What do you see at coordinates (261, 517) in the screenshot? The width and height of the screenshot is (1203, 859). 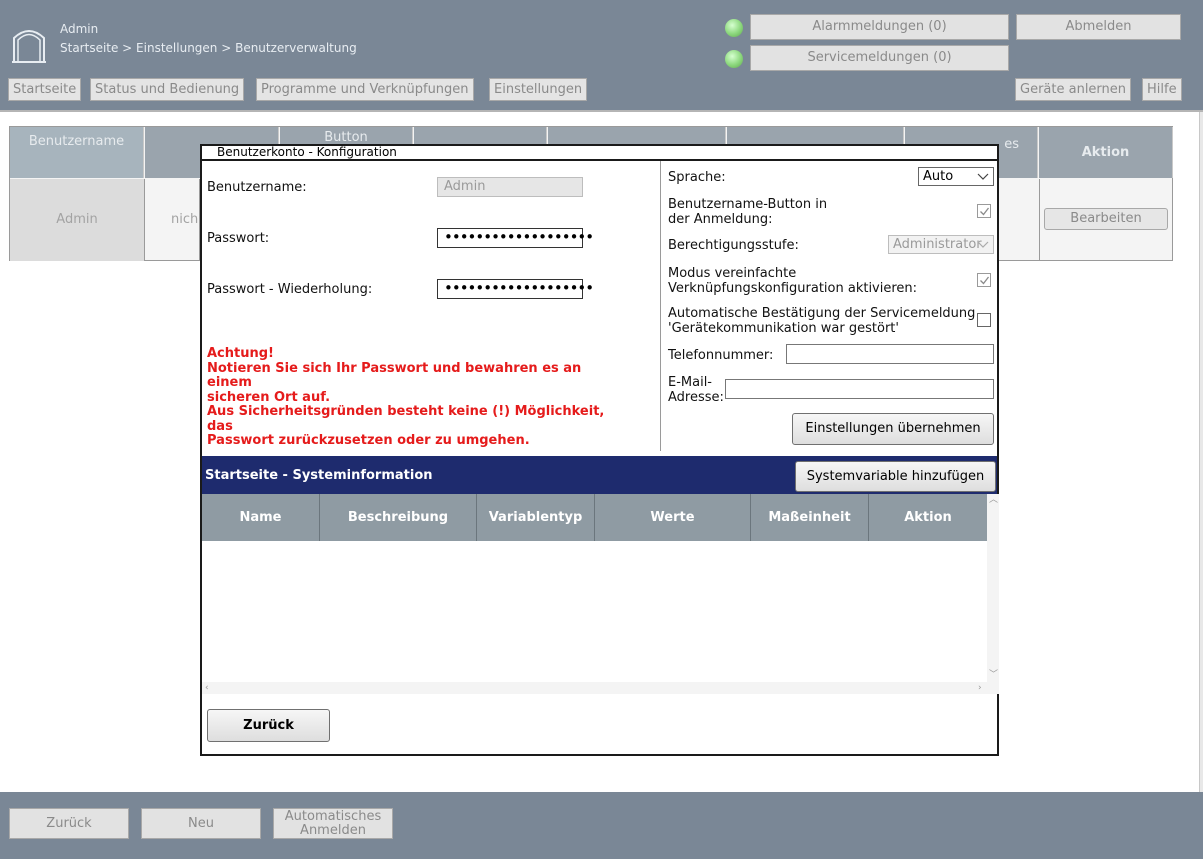 I see `column-name: Name` at bounding box center [261, 517].